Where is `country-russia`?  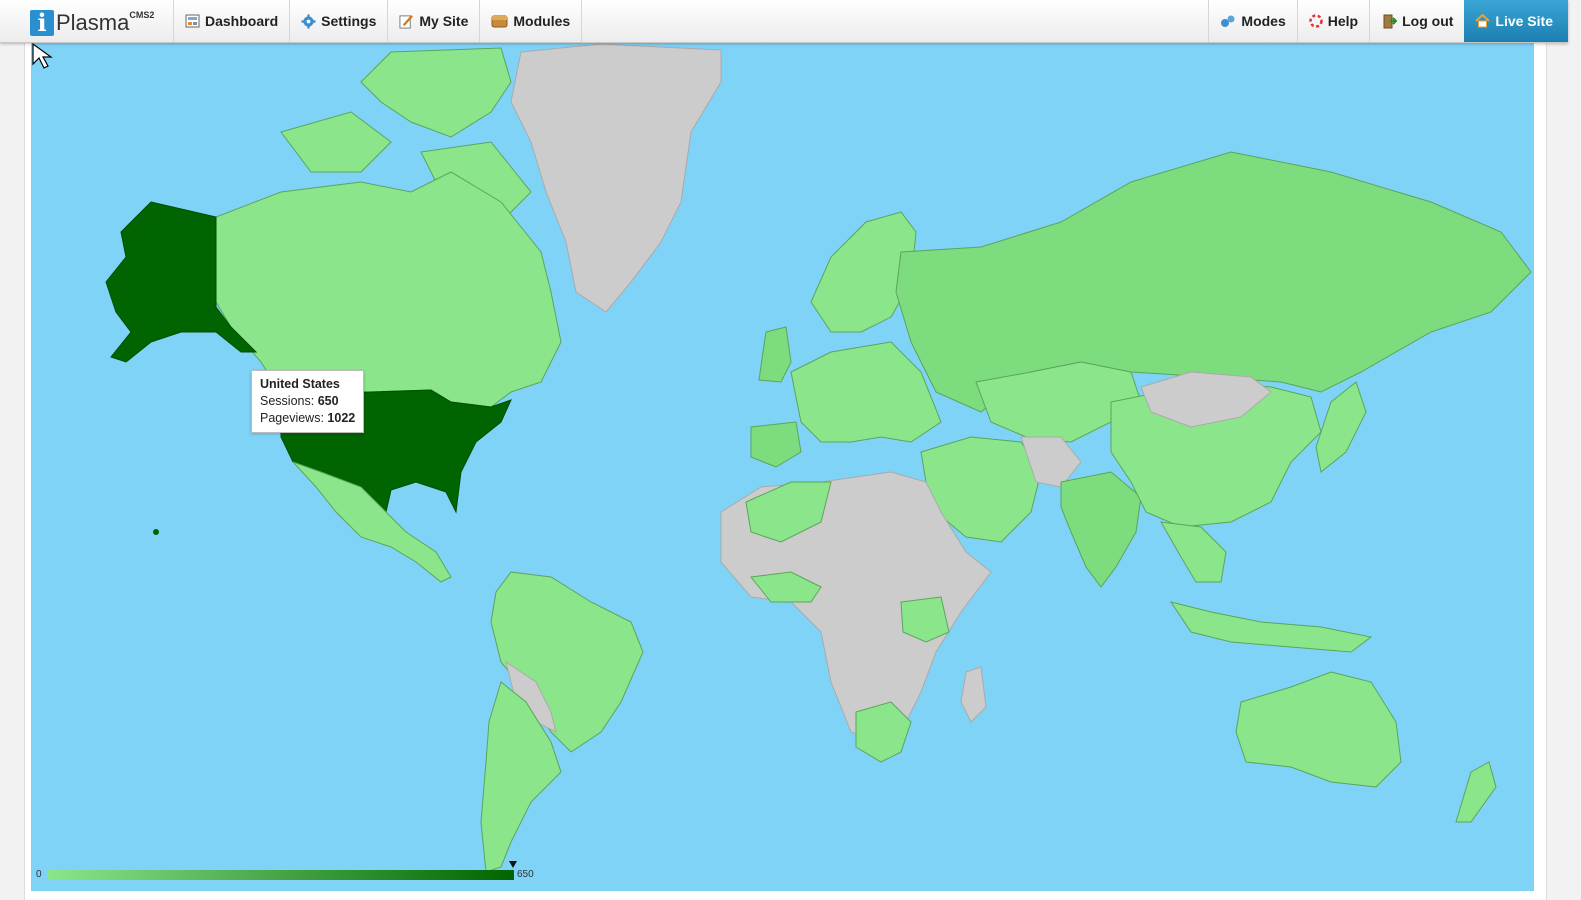
country-russia is located at coordinates (1213, 282).